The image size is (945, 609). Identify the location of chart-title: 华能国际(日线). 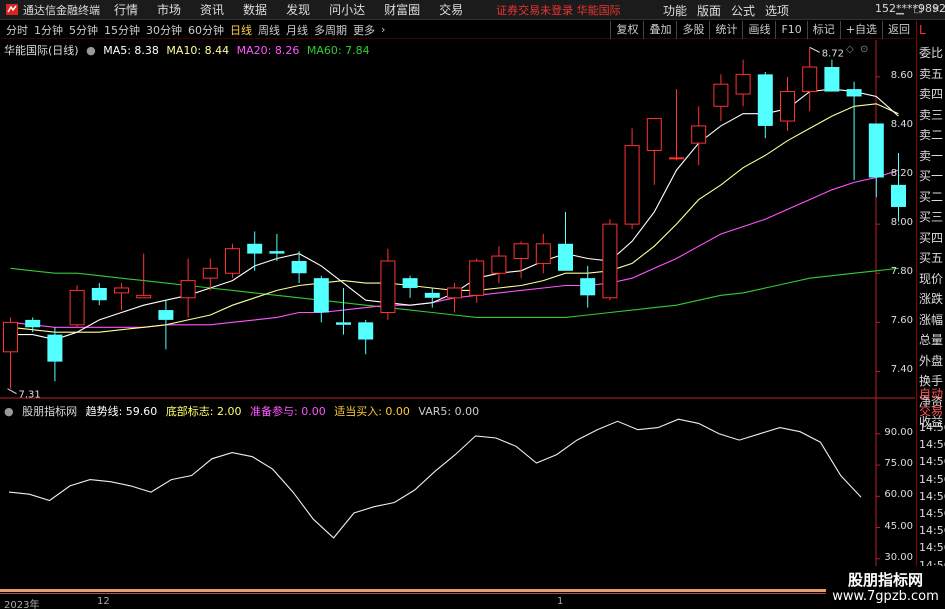
(41, 50).